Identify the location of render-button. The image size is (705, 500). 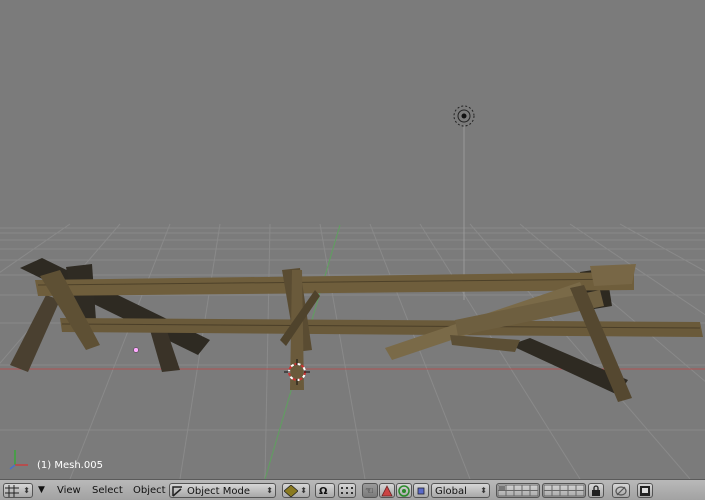
(621, 490).